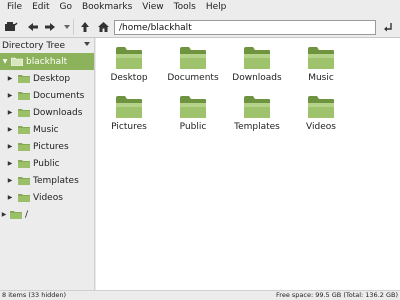  I want to click on up-icon, so click(85, 27).